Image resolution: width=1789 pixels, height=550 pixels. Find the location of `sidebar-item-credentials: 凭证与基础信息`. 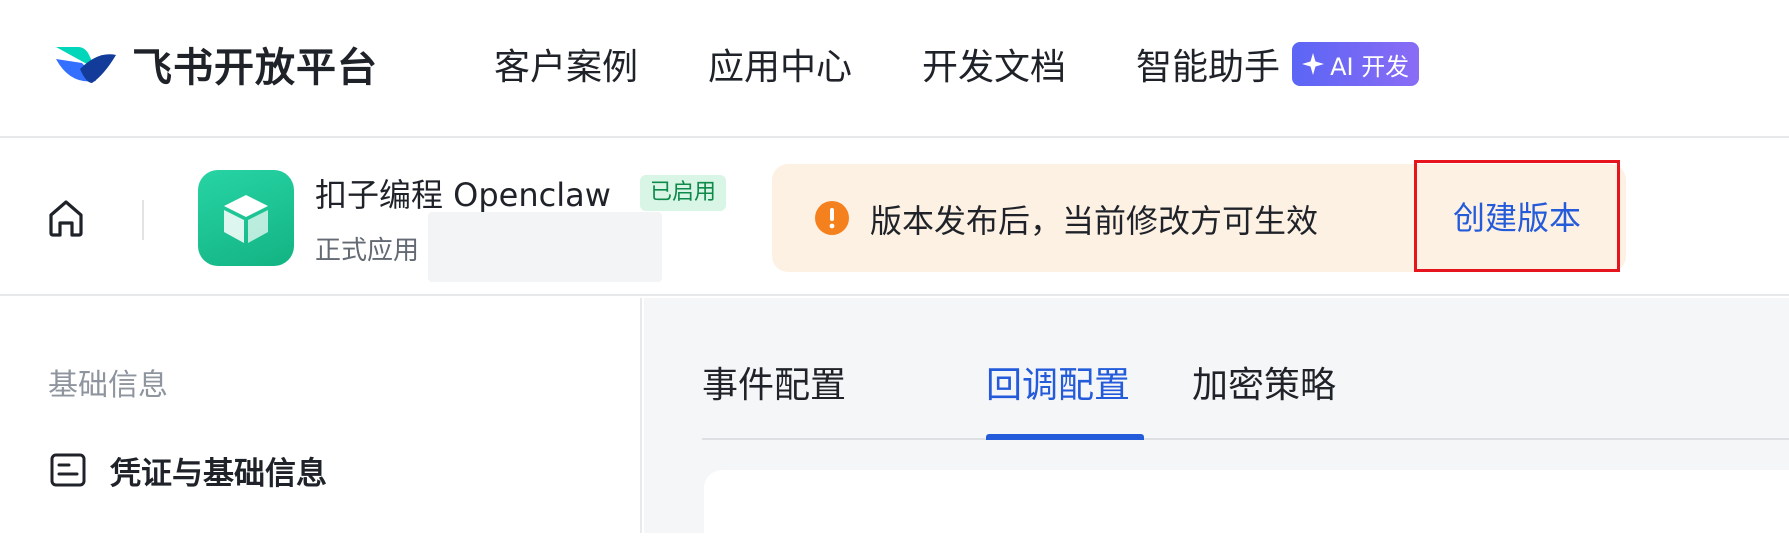

sidebar-item-credentials: 凭证与基础信息 is located at coordinates (187, 470).